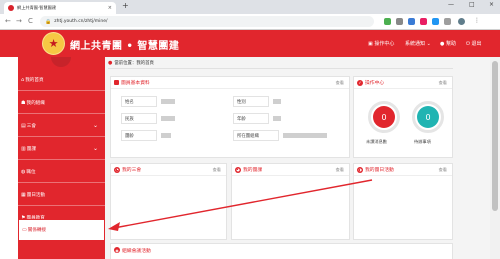  I want to click on url-input: 🔒 zhtj.youth.cn/zhtj/mine/, so click(207, 21).